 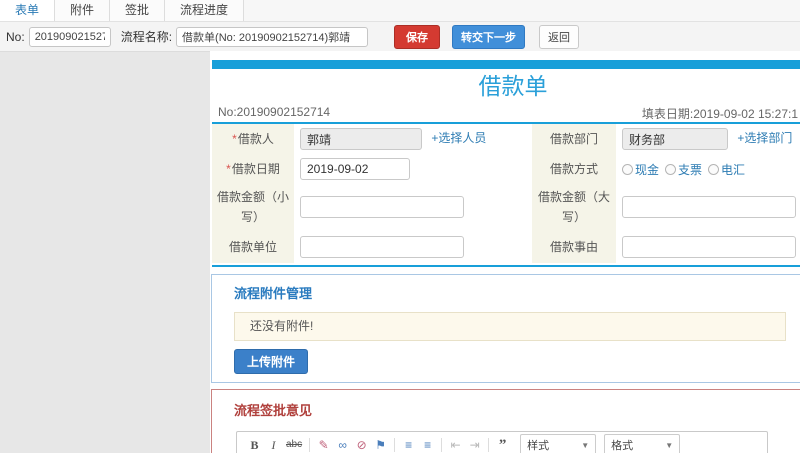 I want to click on blockquote-icon: ”, so click(x=502, y=445).